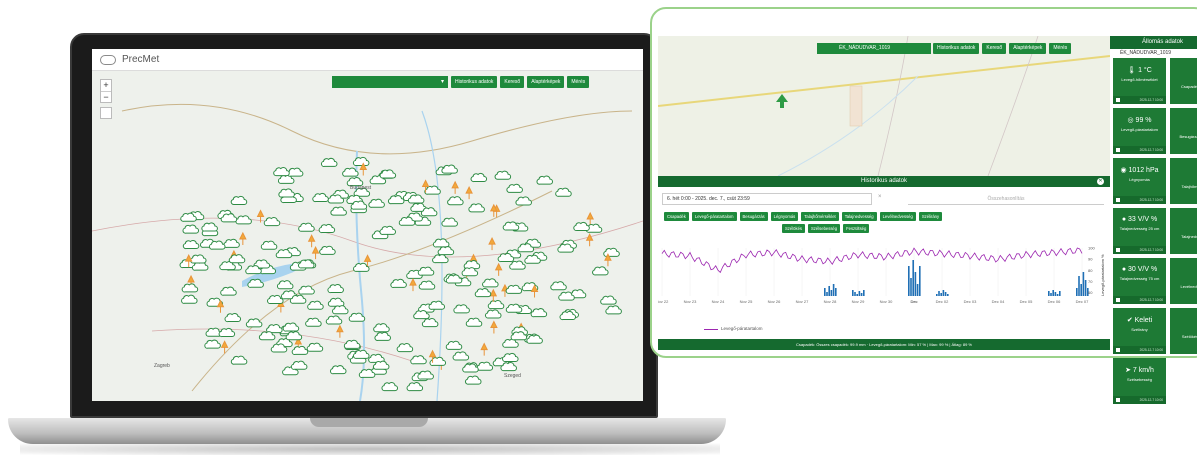 The width and height of the screenshot is (1197, 459). I want to click on search-button: Kereső, so click(512, 82).